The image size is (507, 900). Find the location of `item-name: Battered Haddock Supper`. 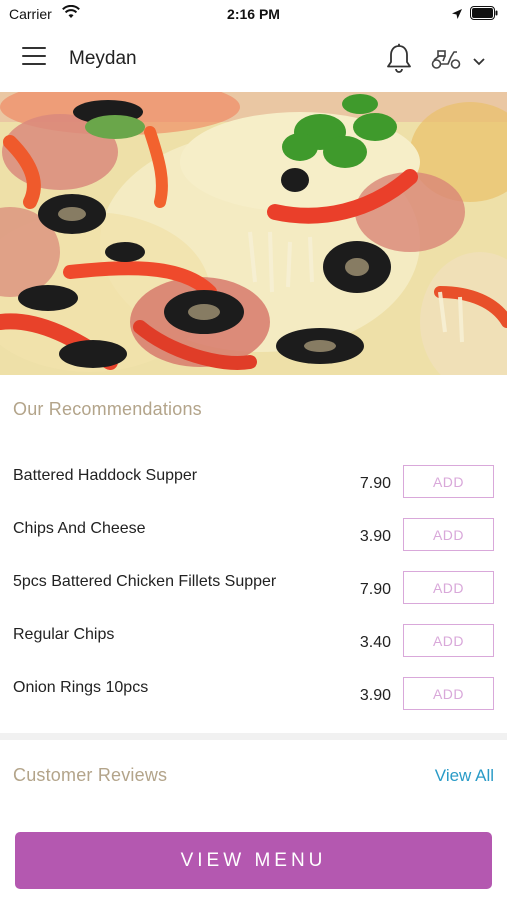

item-name: Battered Haddock Supper is located at coordinates (105, 475).